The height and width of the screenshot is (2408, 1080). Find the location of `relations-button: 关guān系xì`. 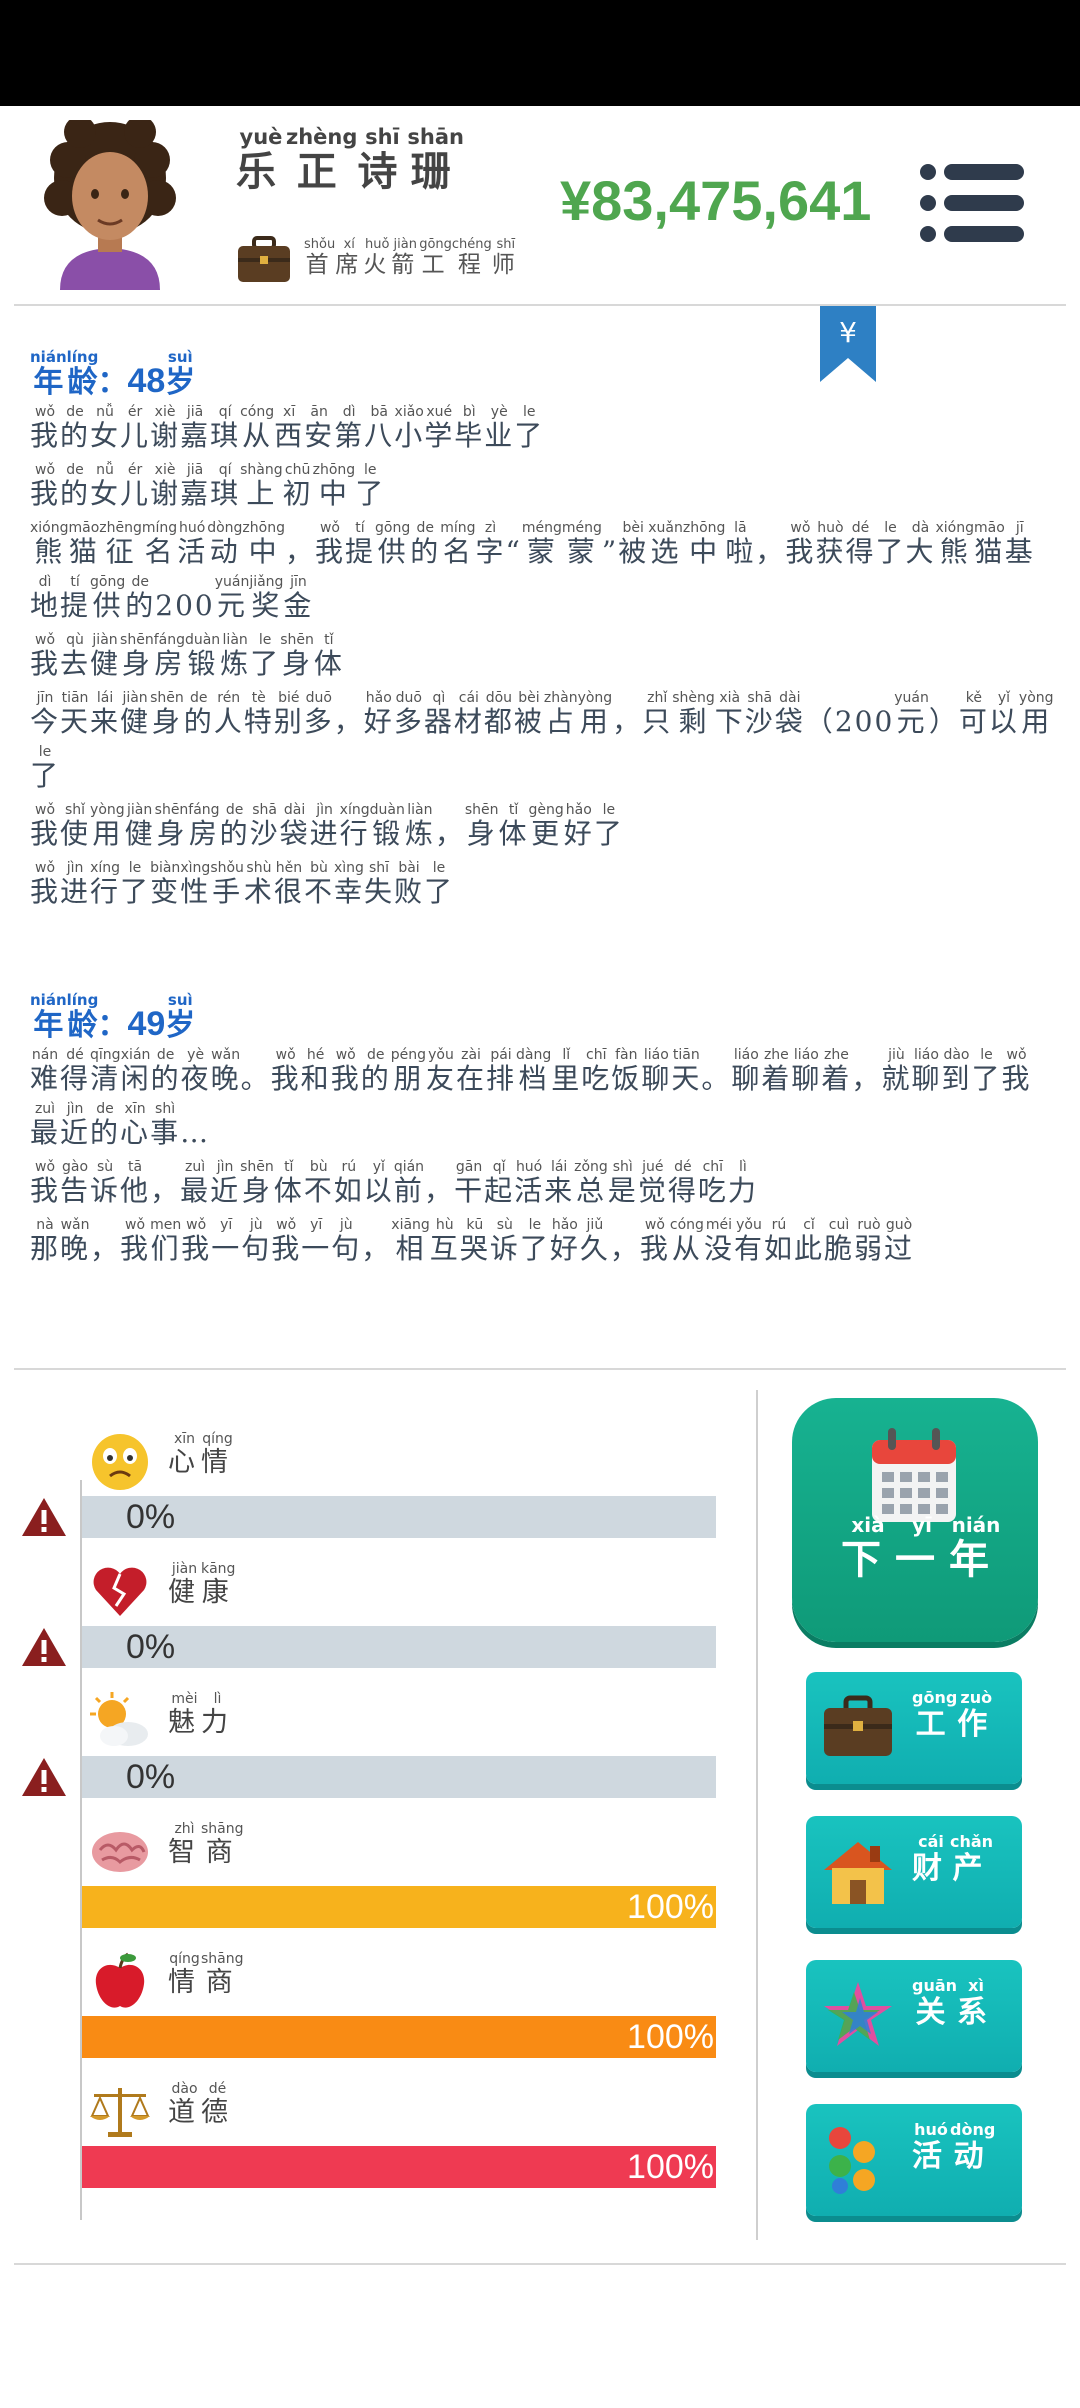

relations-button: 关guān系xì is located at coordinates (914, 2016).